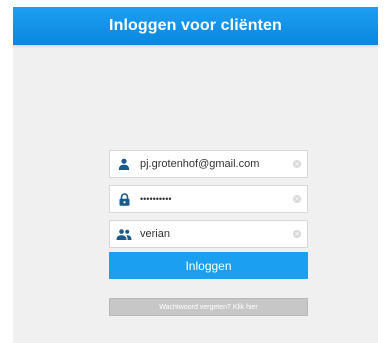  Describe the element at coordinates (124, 164) in the screenshot. I see `user-icon` at that location.